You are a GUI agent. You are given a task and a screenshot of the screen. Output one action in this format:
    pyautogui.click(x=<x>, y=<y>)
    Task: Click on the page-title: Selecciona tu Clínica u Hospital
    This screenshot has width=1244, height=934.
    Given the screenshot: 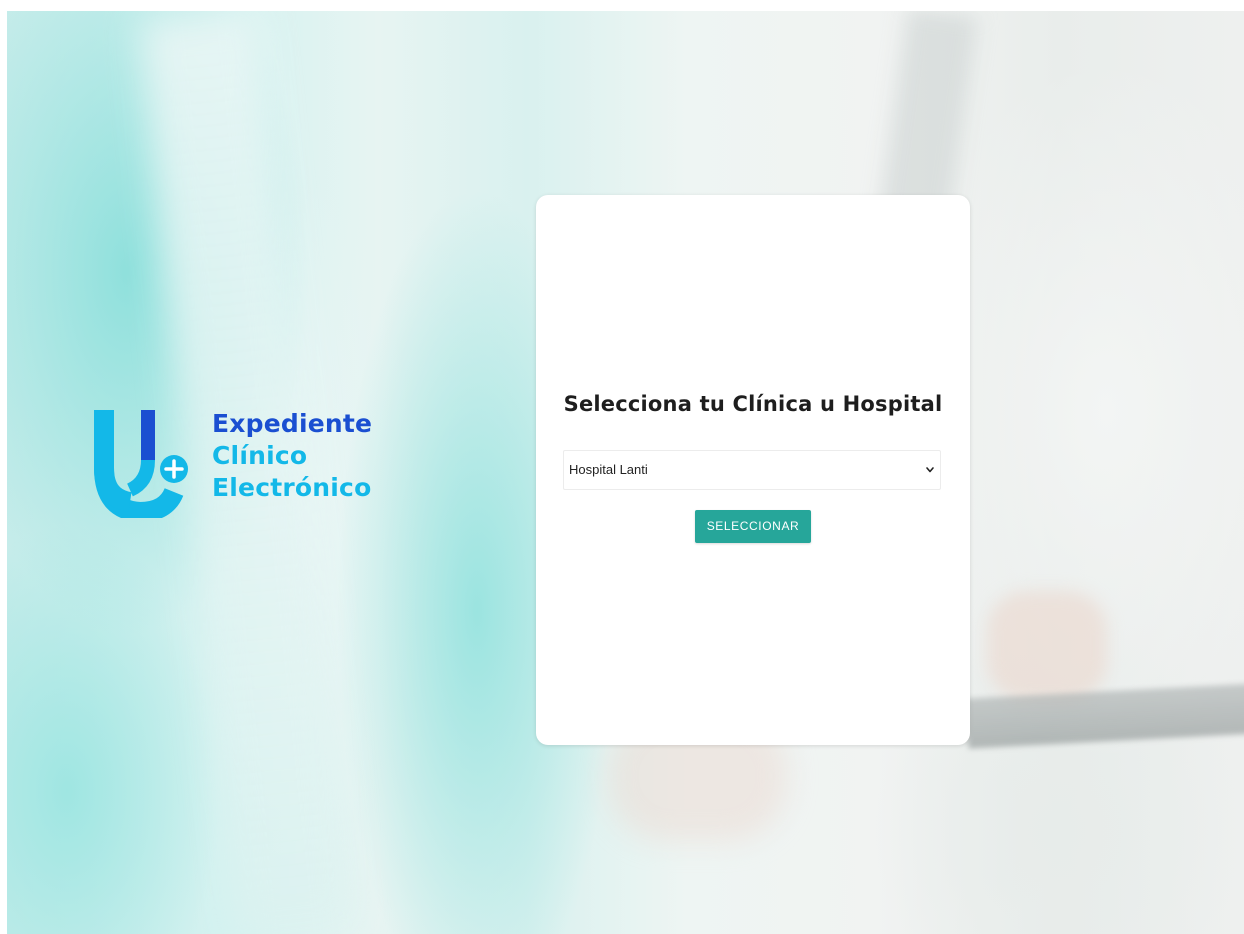 What is the action you would take?
    pyautogui.click(x=753, y=404)
    